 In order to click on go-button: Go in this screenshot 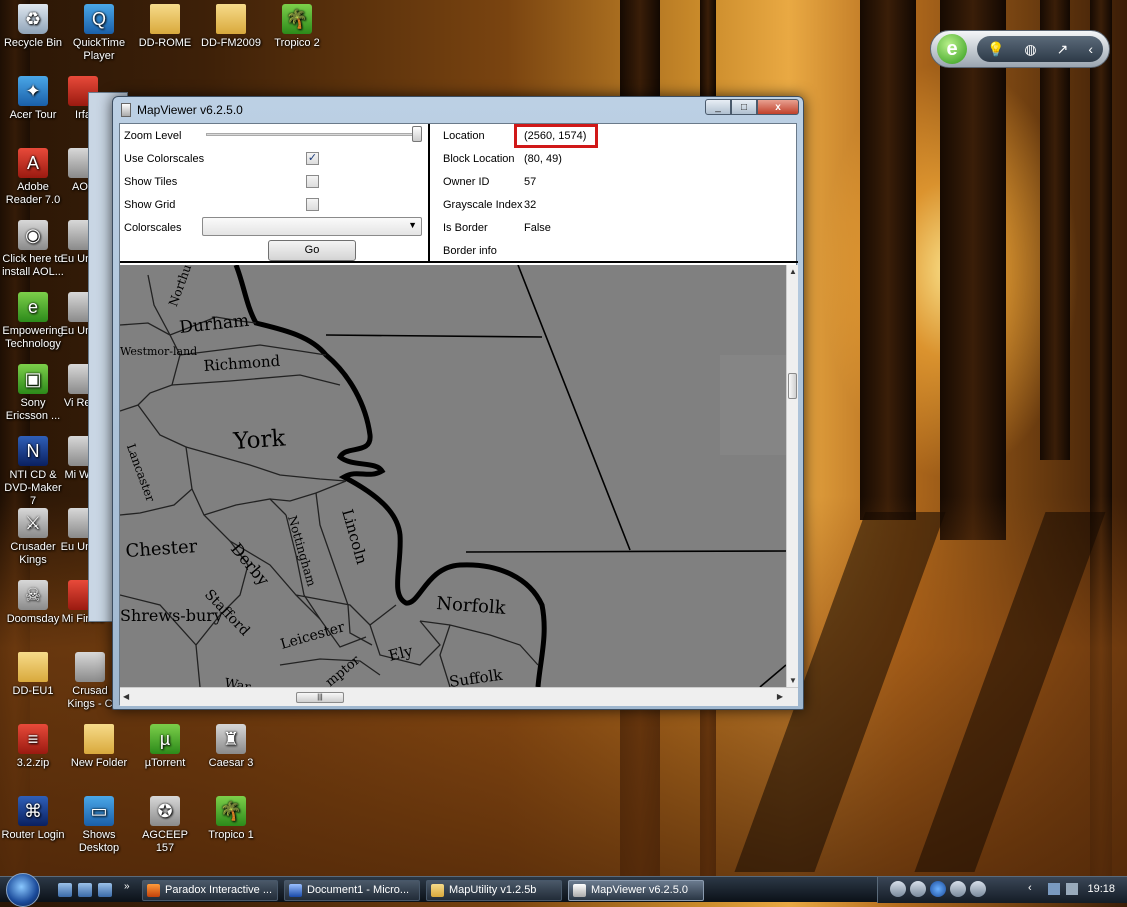, I will do `click(312, 250)`.